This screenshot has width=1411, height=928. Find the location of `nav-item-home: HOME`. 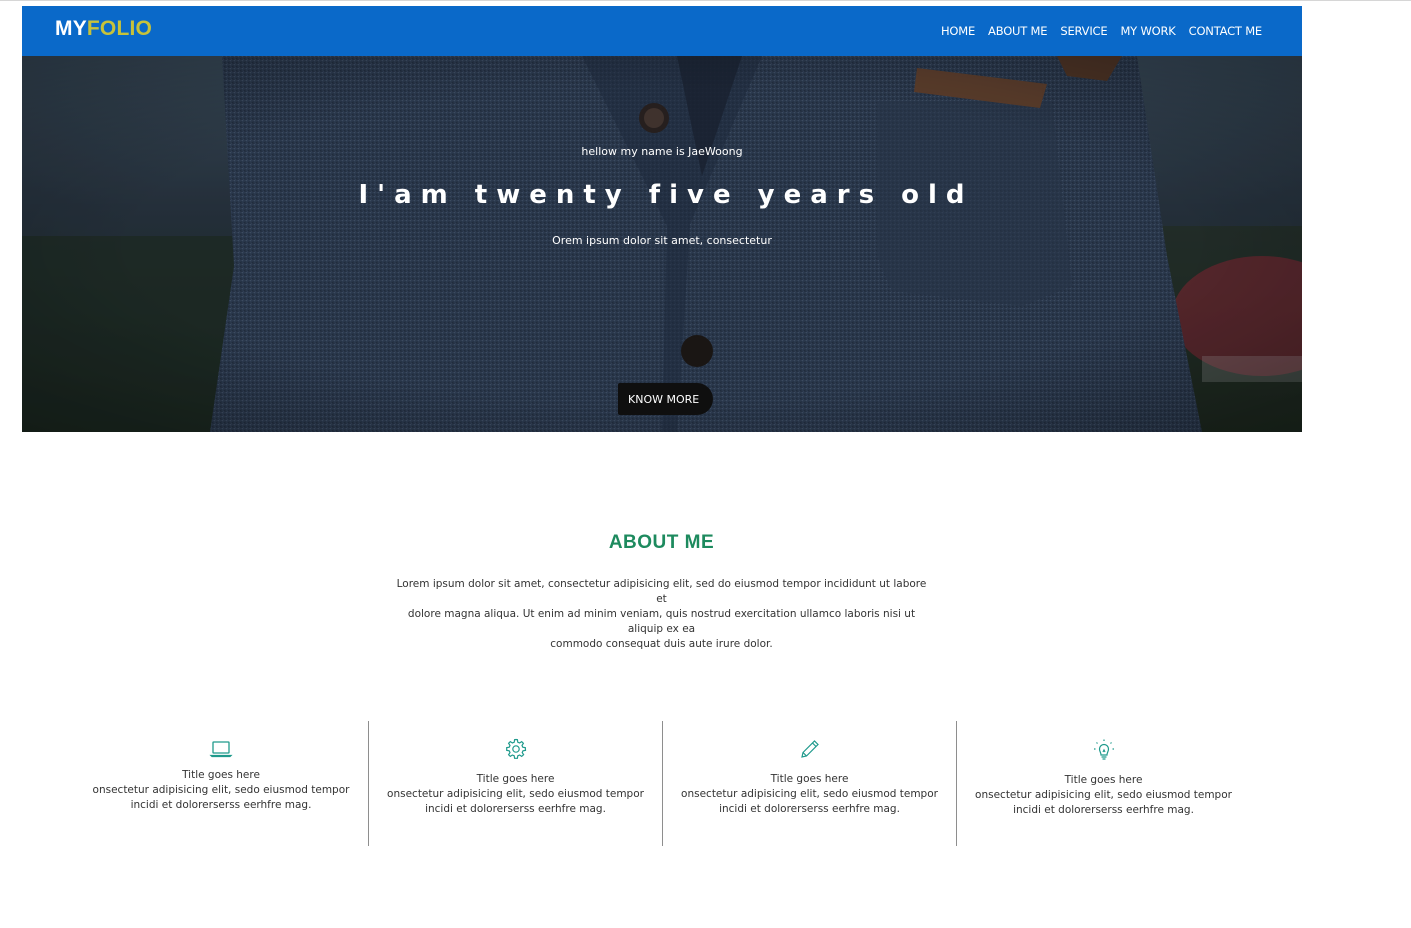

nav-item-home: HOME is located at coordinates (958, 31).